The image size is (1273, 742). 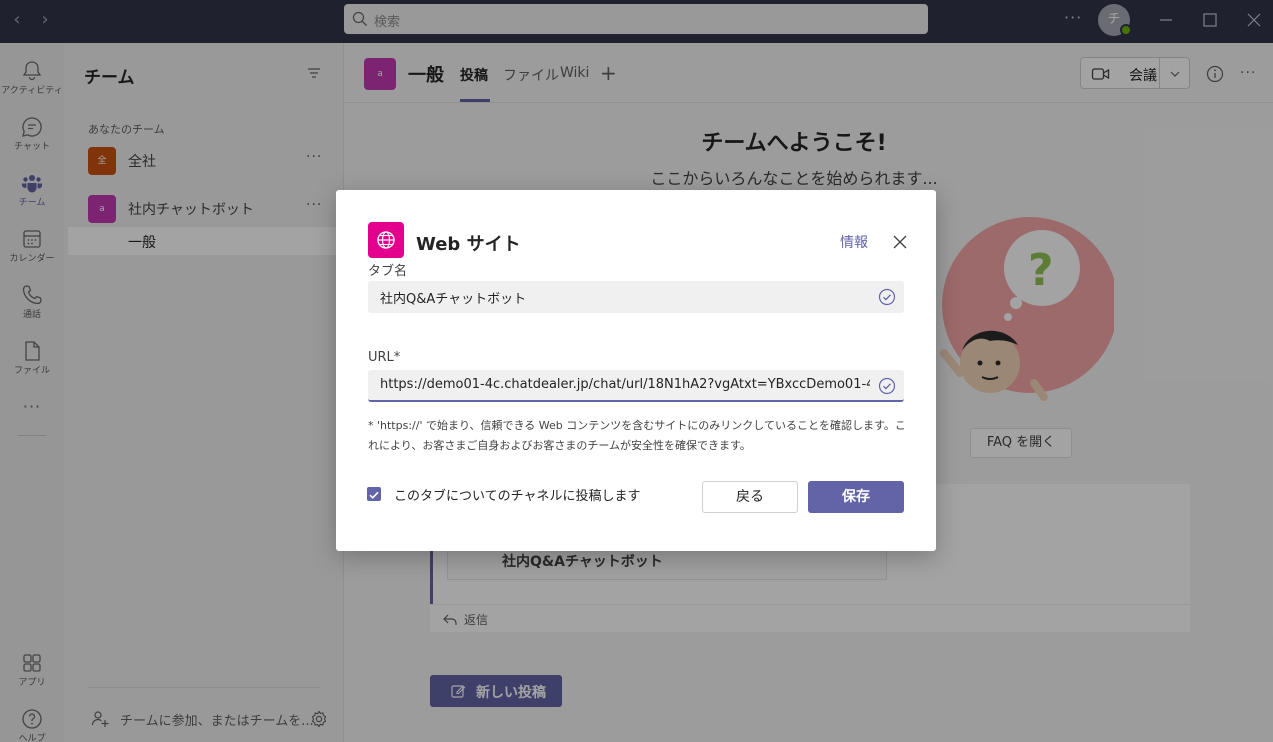 I want to click on checkmark-icon, so click(x=374, y=495).